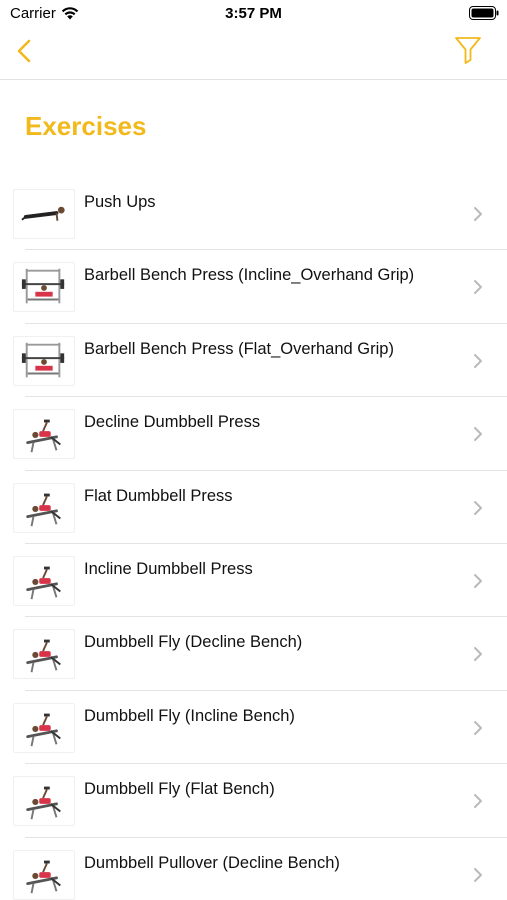 This screenshot has width=507, height=900. Describe the element at coordinates (172, 422) in the screenshot. I see `exercise-name: Decline Dumbbell Press` at that location.